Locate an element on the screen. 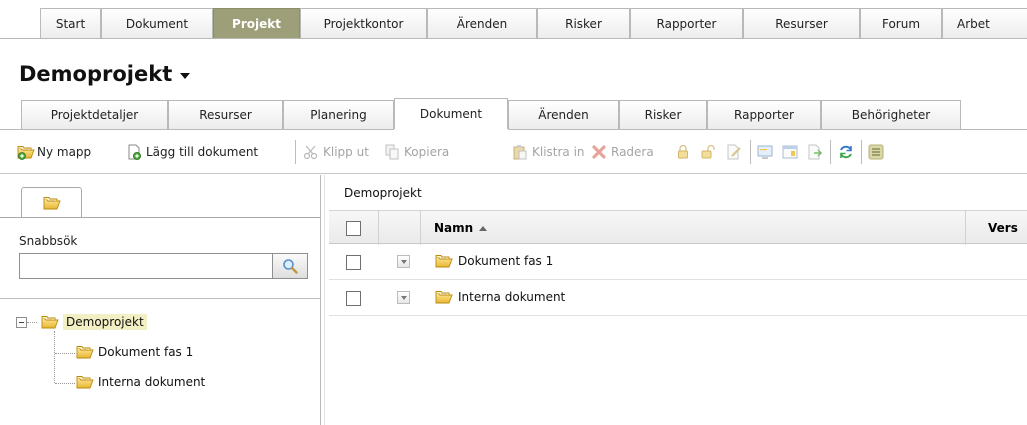  checkout-button is located at coordinates (765, 152).